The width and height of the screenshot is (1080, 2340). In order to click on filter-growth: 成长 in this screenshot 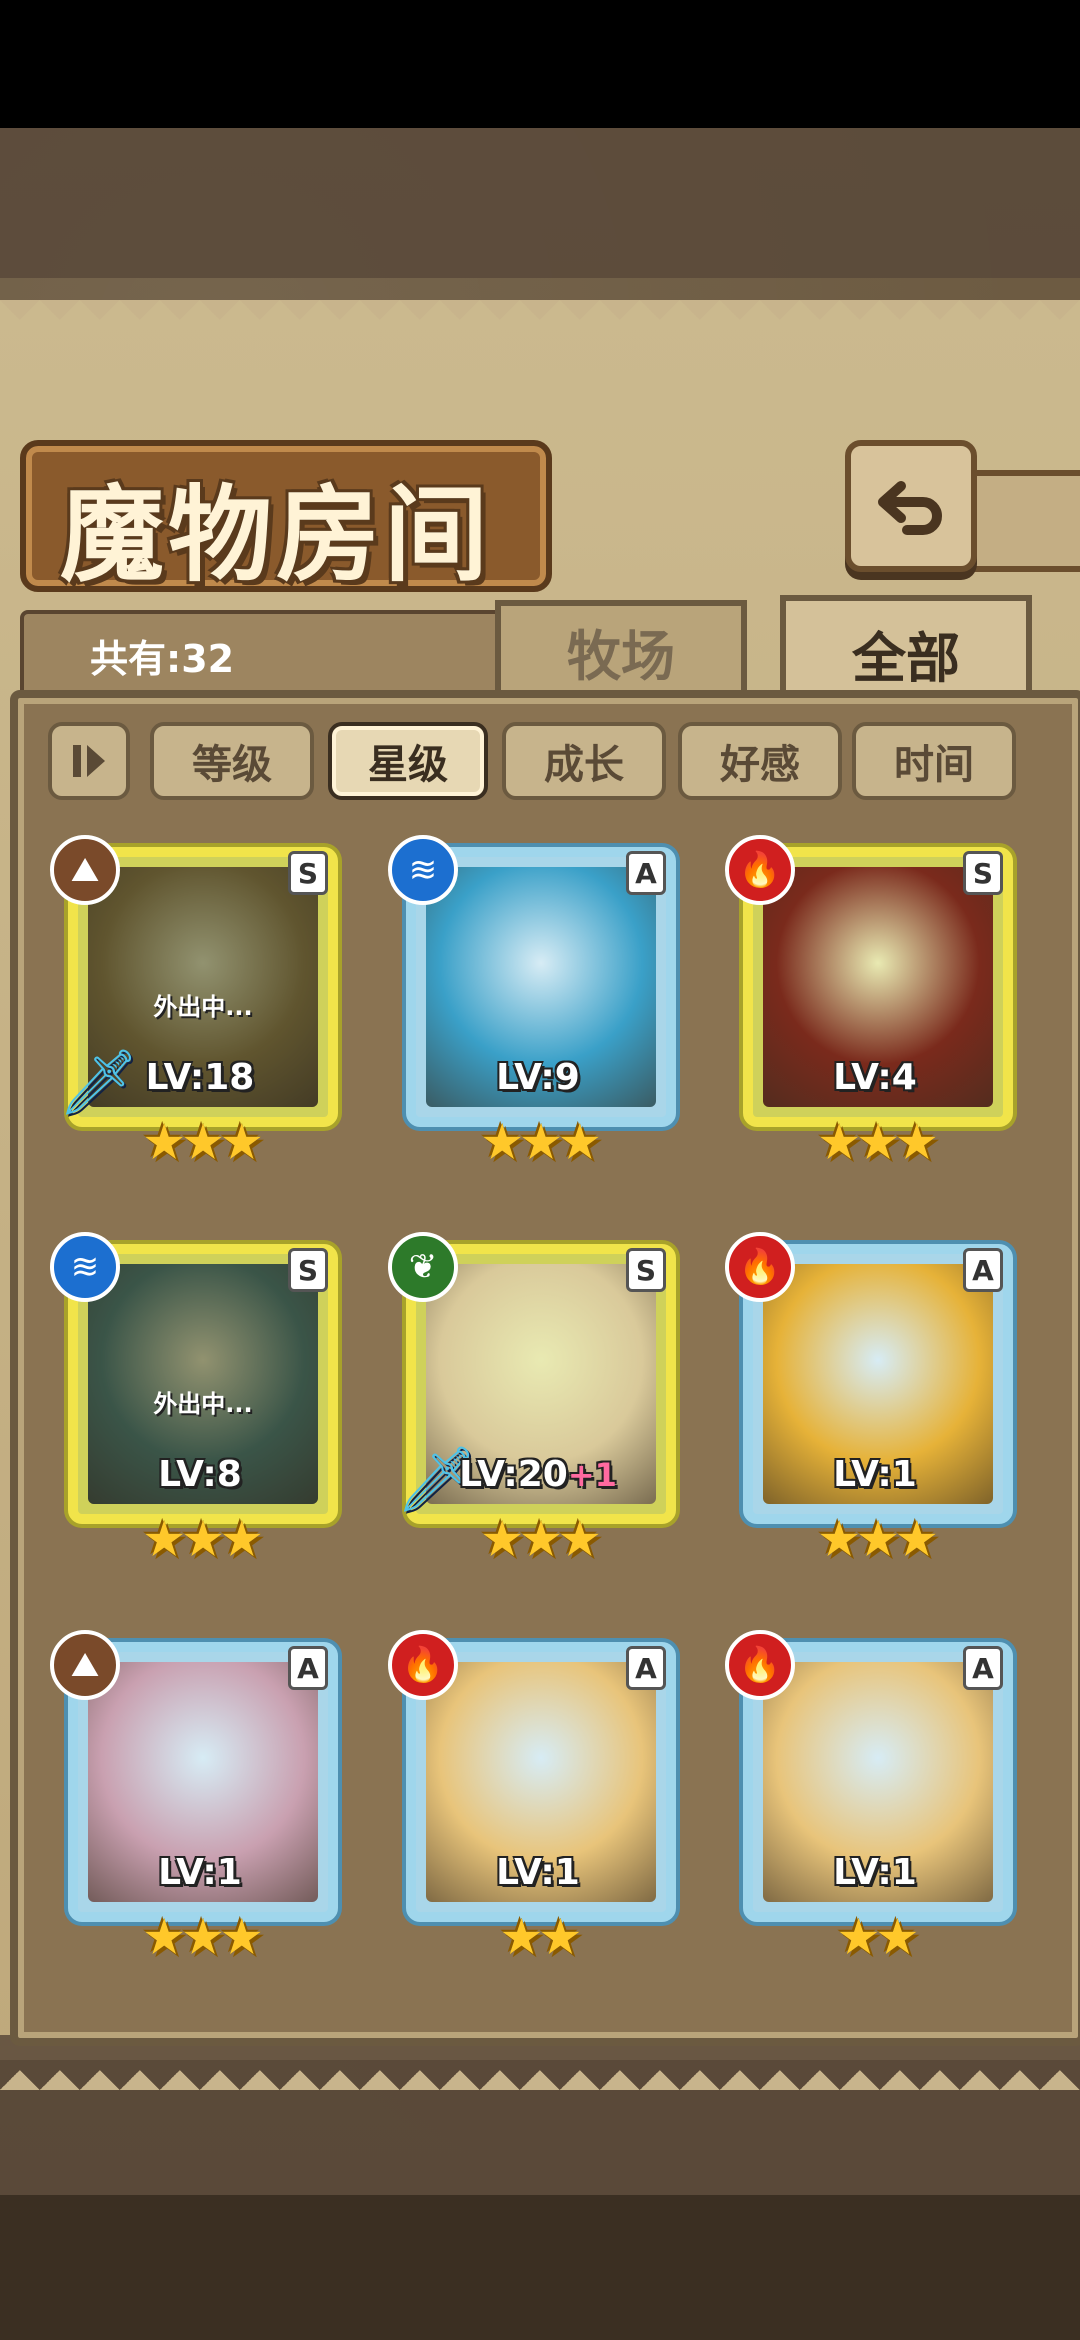, I will do `click(584, 761)`.